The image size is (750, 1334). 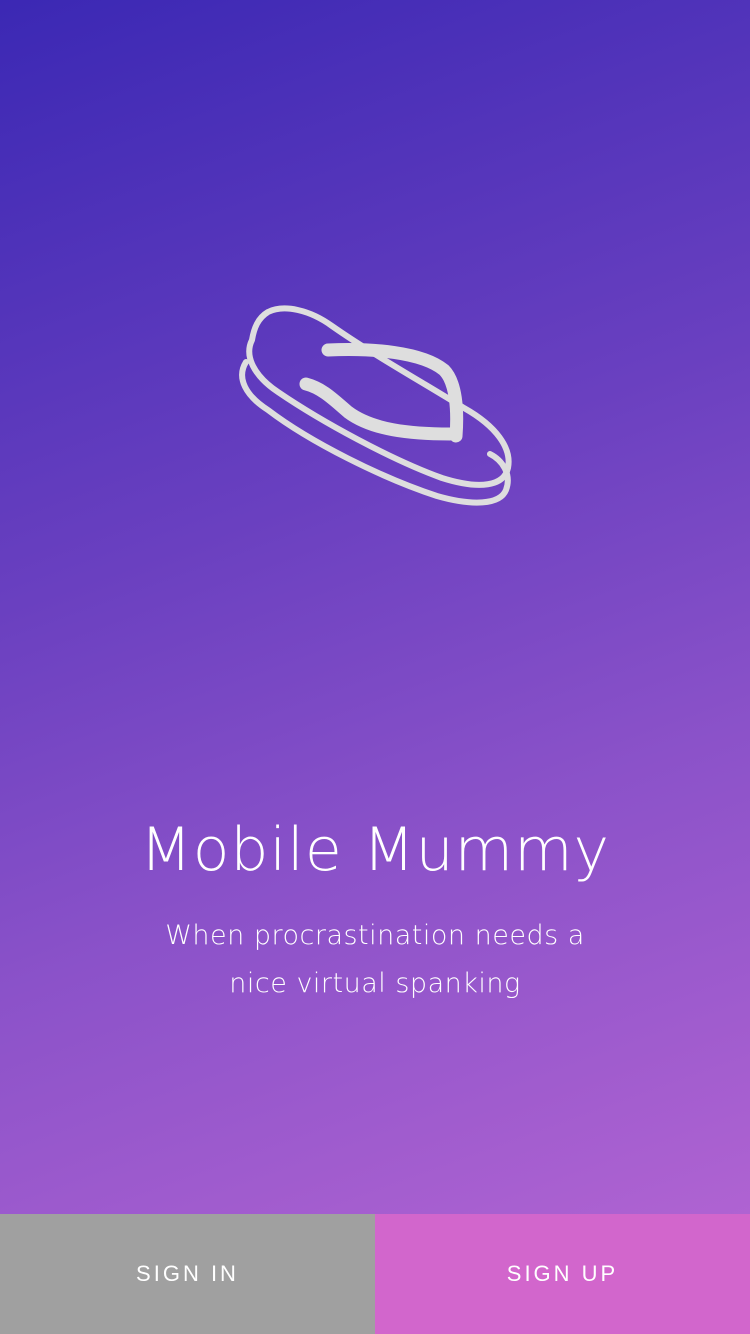 What do you see at coordinates (562, 1274) in the screenshot?
I see `sign-up-button: SIGN UP` at bounding box center [562, 1274].